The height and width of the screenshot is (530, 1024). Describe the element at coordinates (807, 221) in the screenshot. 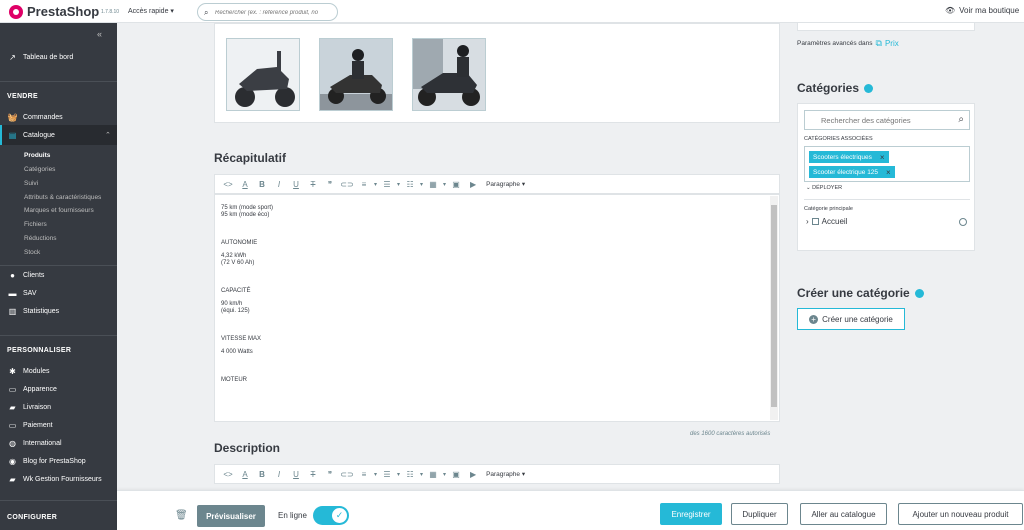

I see `chevron-right-icon: ›` at that location.